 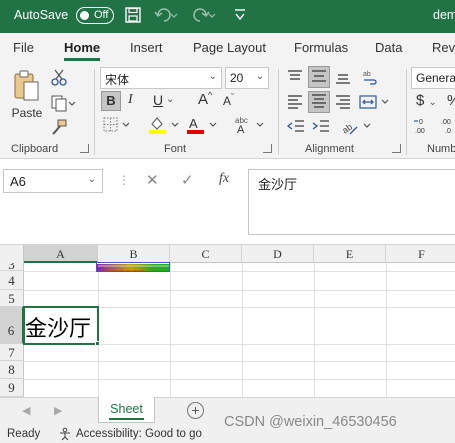 What do you see at coordinates (146, 47) in the screenshot?
I see `tab-insert: Insert` at bounding box center [146, 47].